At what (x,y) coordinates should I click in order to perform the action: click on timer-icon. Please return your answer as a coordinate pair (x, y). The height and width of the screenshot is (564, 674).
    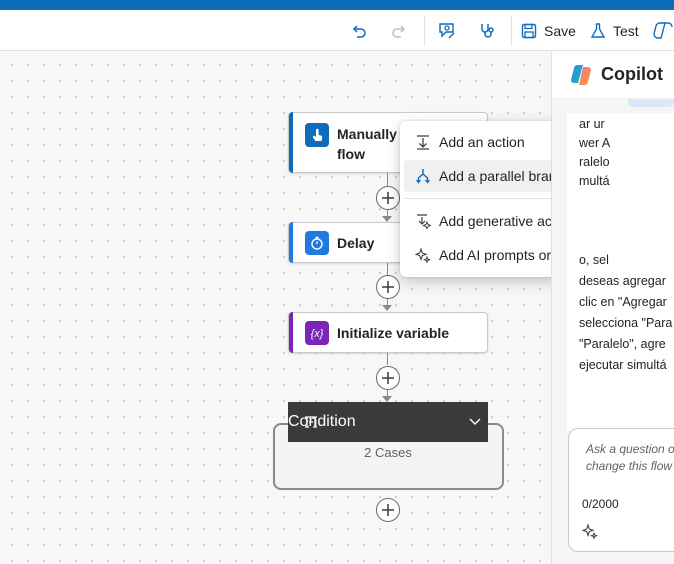
    Looking at the image, I should click on (317, 243).